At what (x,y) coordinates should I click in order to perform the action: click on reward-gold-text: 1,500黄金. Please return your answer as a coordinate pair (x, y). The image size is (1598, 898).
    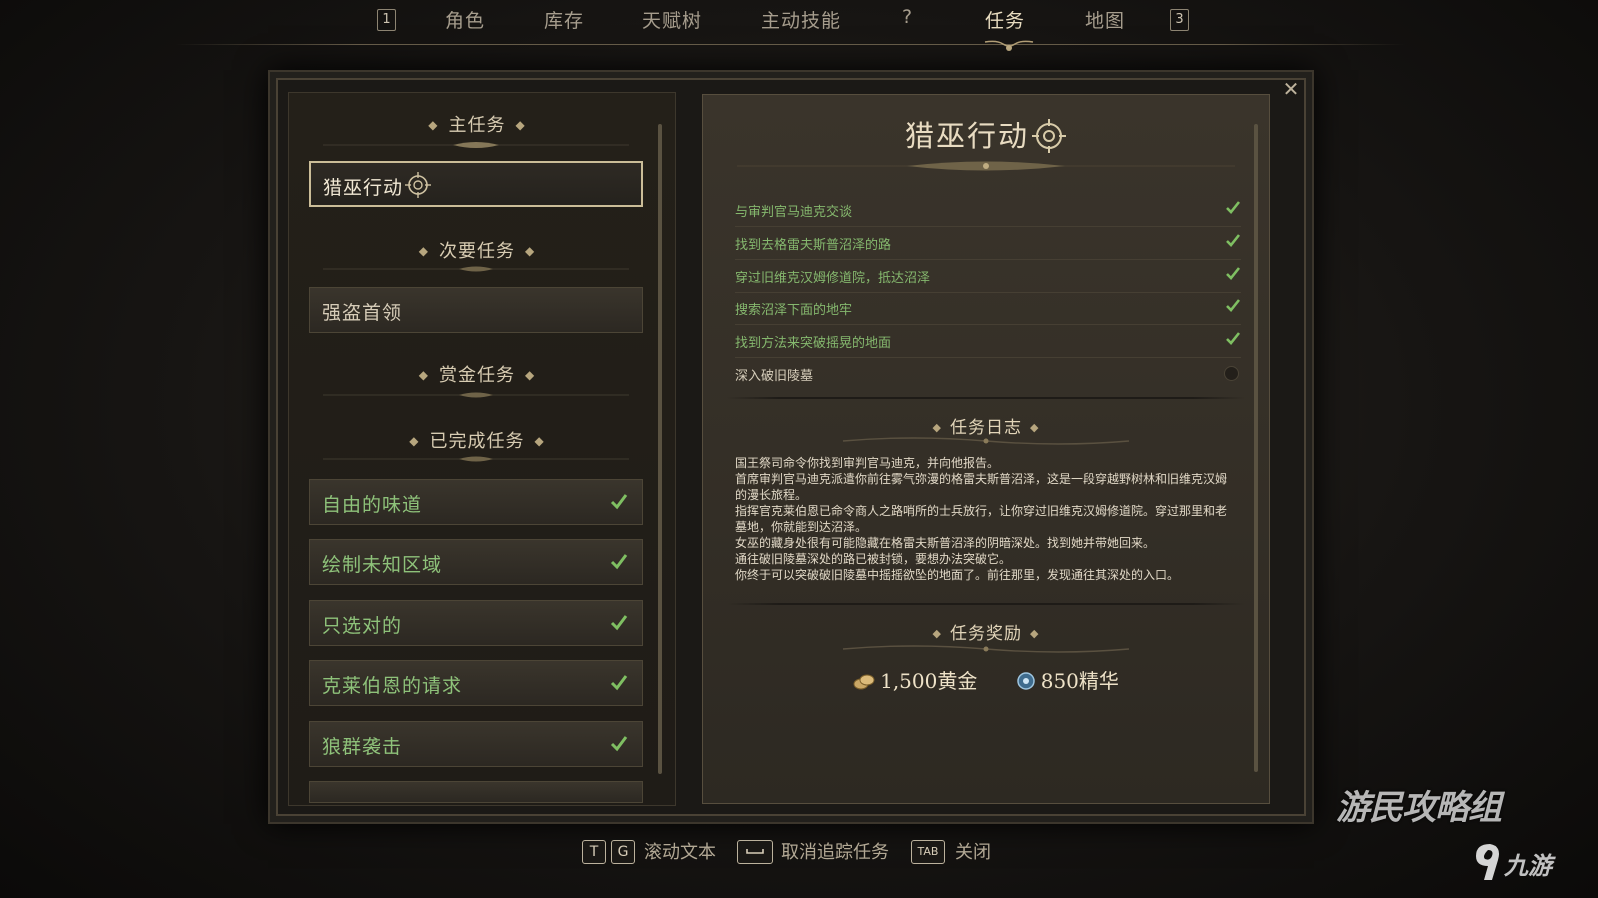
    Looking at the image, I should click on (929, 681).